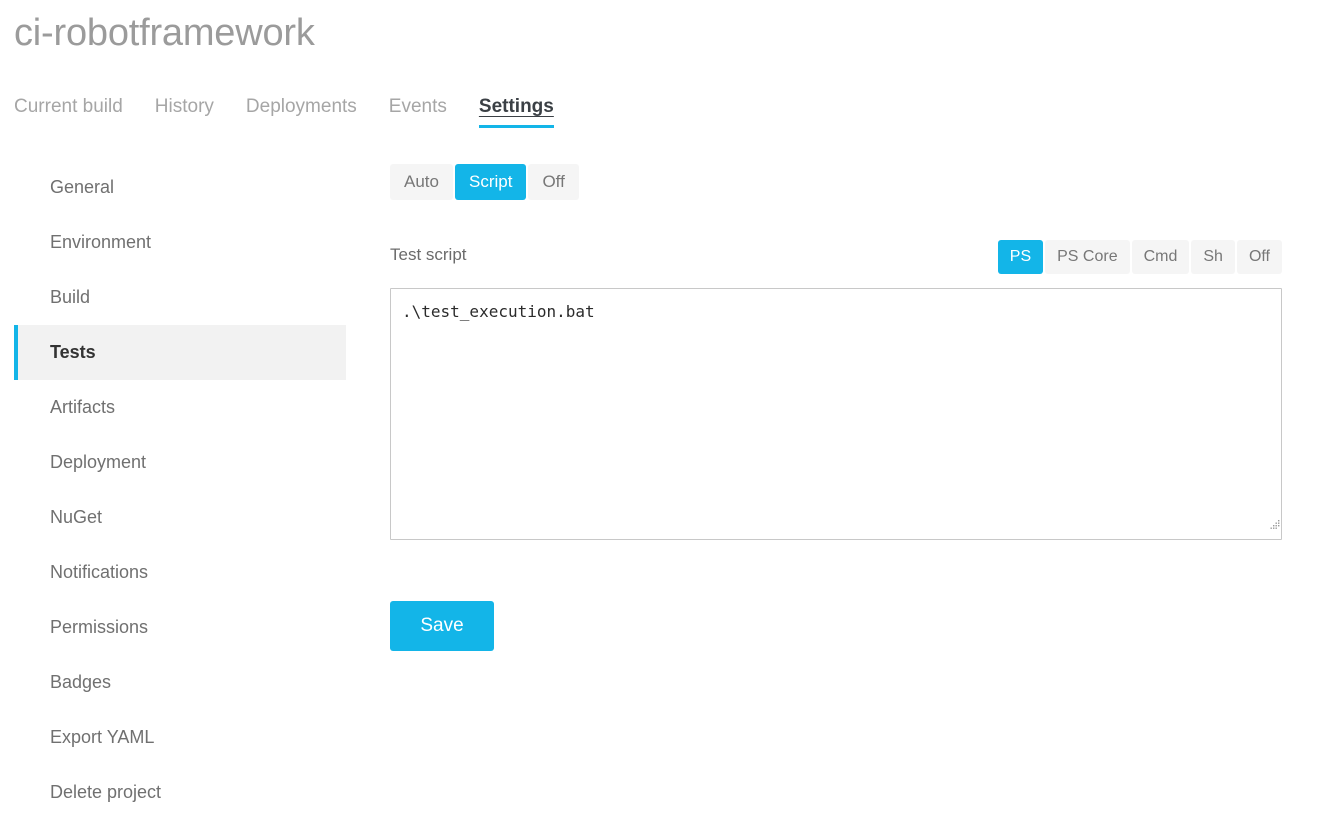  I want to click on test-mode-script-button: Script, so click(490, 182).